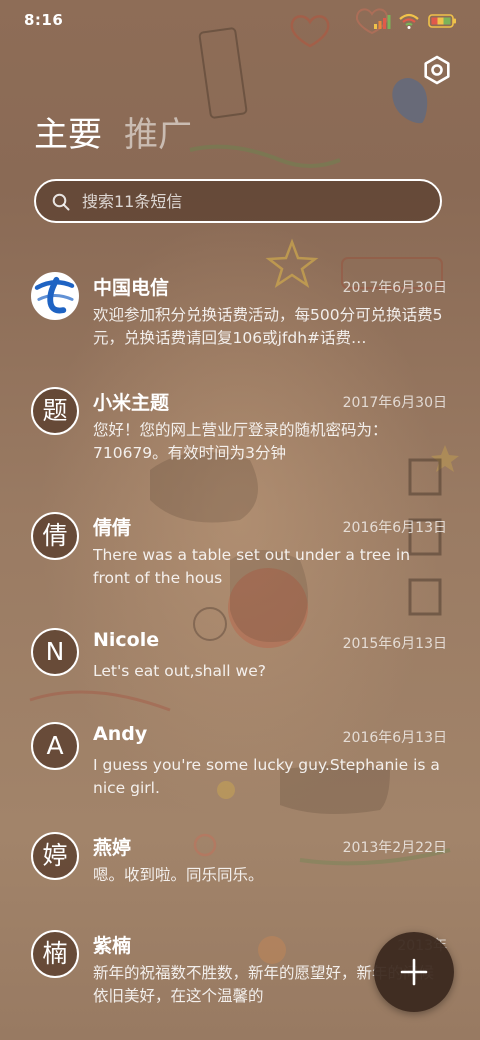 The image size is (480, 1040). I want to click on gear-icon, so click(437, 70).